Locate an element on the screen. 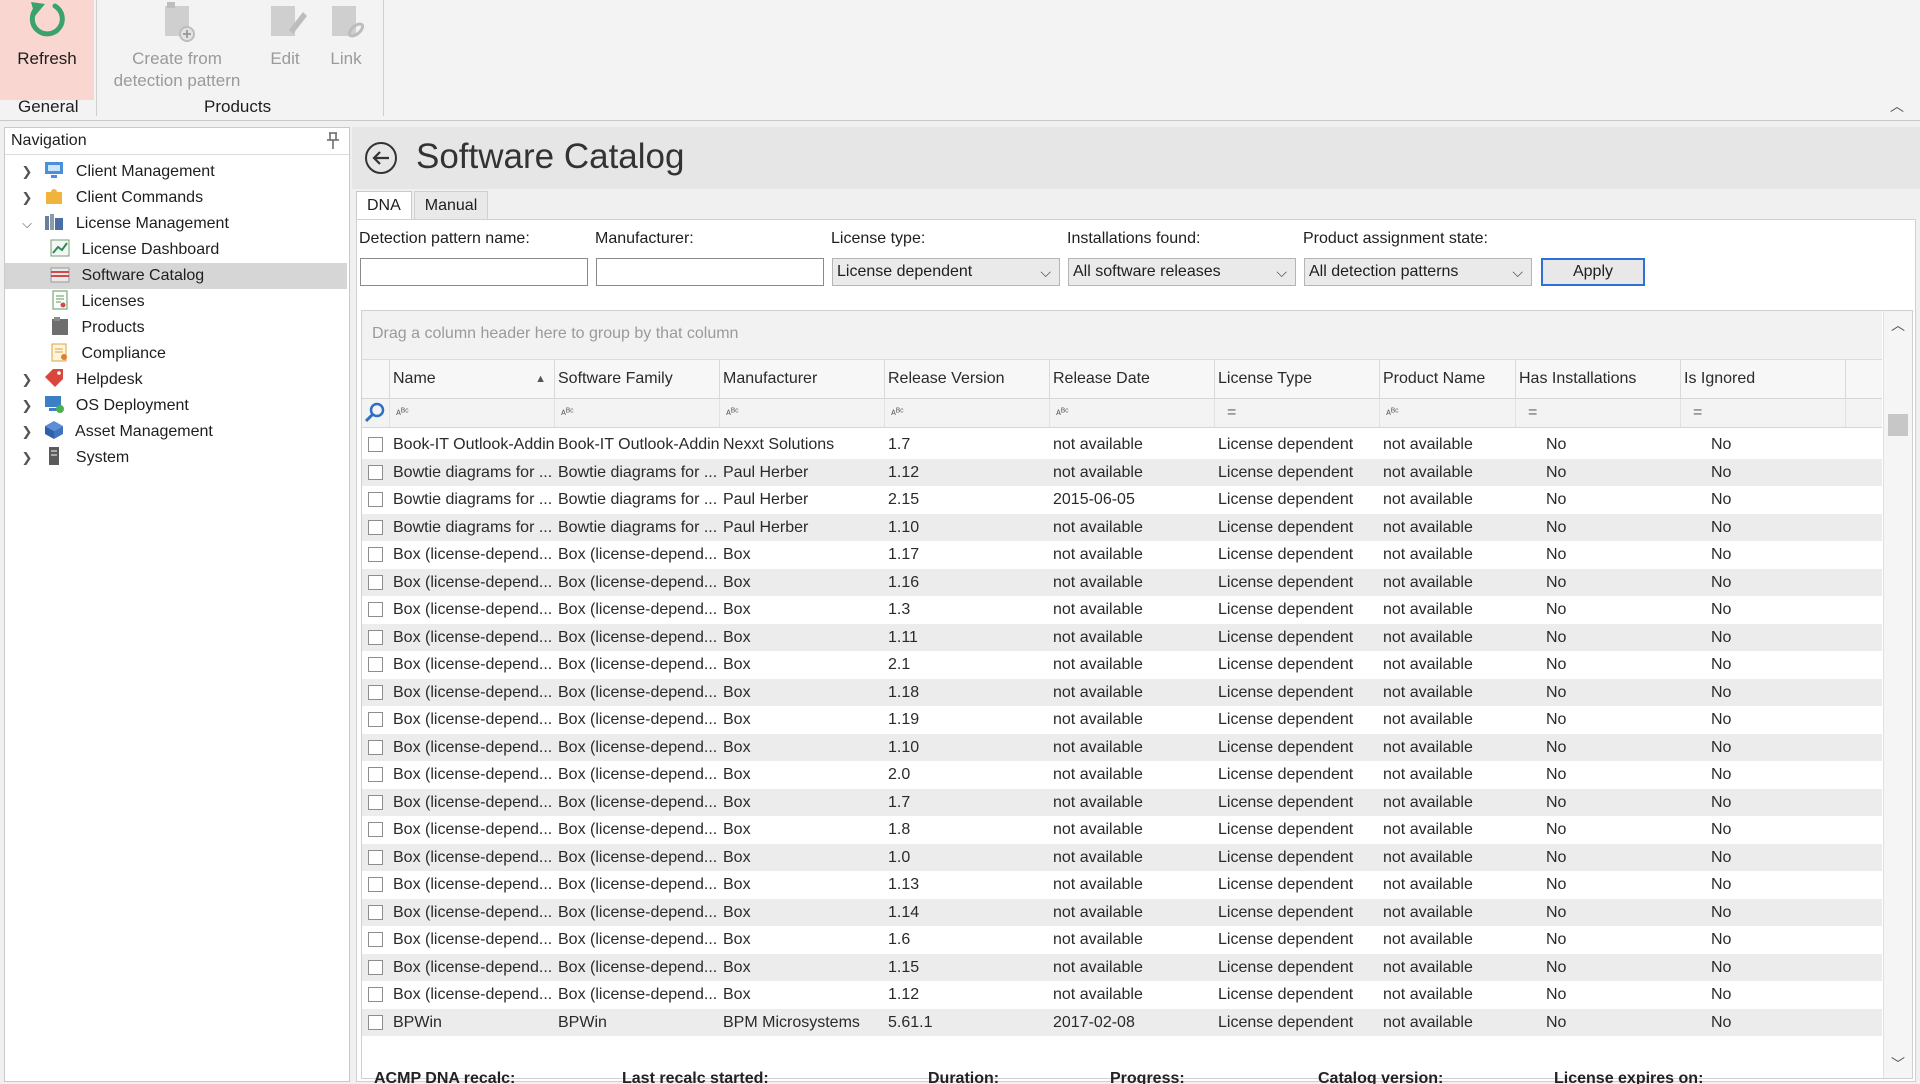 This screenshot has width=1920, height=1084. scrollbar-thumb is located at coordinates (1898, 425).